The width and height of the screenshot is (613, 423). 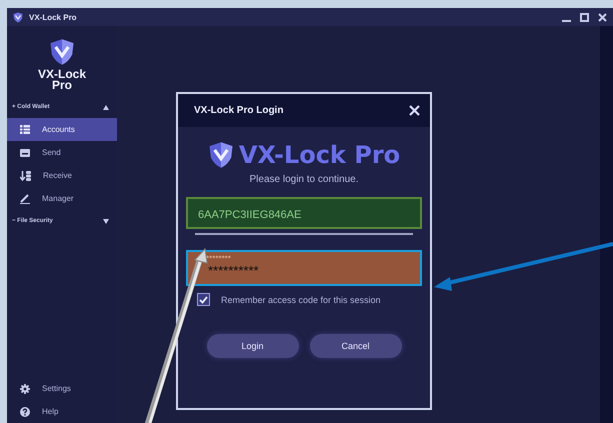 I want to click on table-icon, so click(x=25, y=129).